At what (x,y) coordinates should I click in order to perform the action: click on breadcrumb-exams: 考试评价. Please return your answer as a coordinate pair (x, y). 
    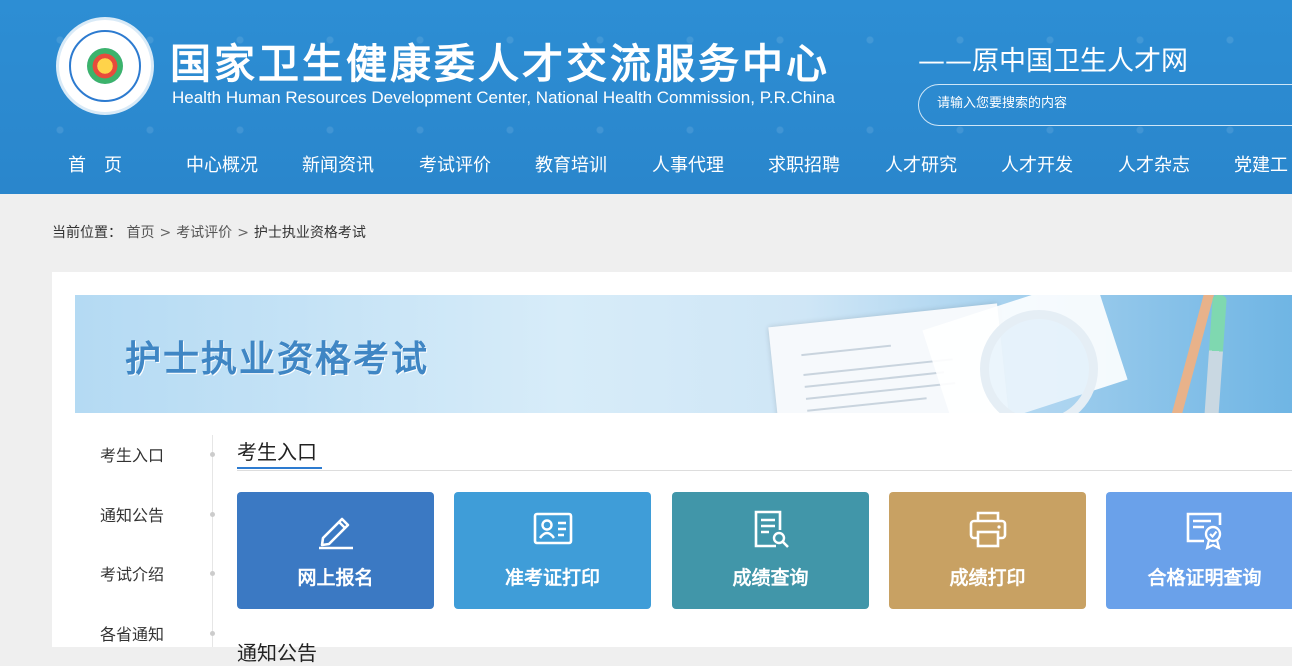
    Looking at the image, I should click on (204, 233).